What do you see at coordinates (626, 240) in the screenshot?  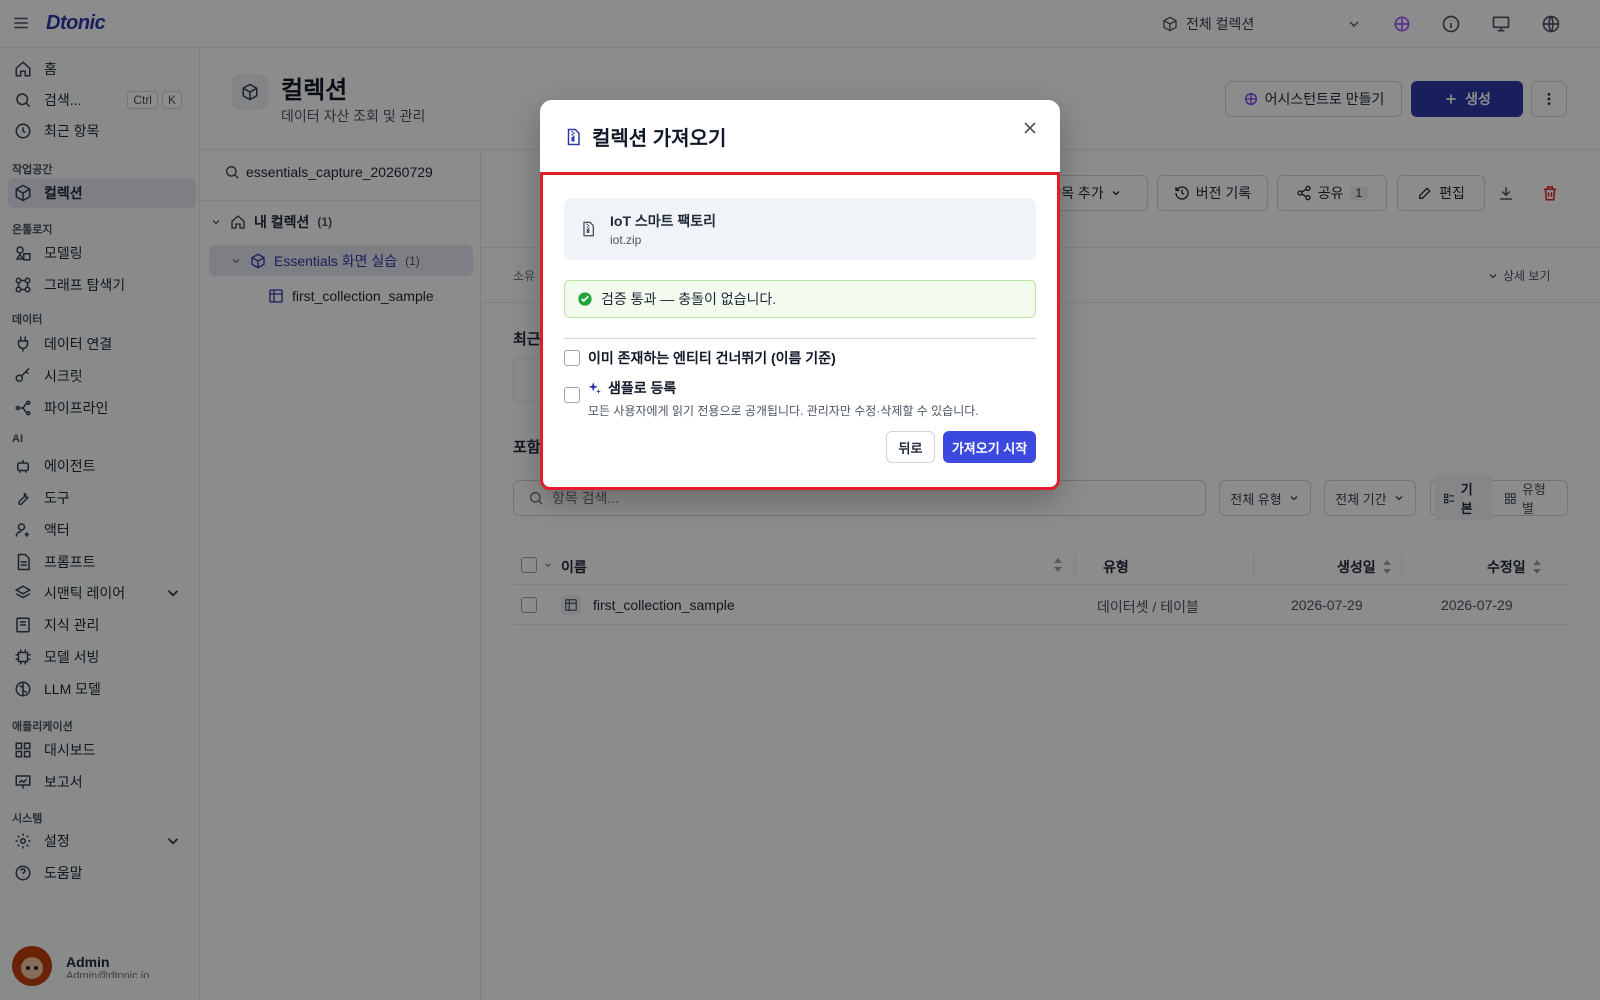 I see `file-name: iot.zip` at bounding box center [626, 240].